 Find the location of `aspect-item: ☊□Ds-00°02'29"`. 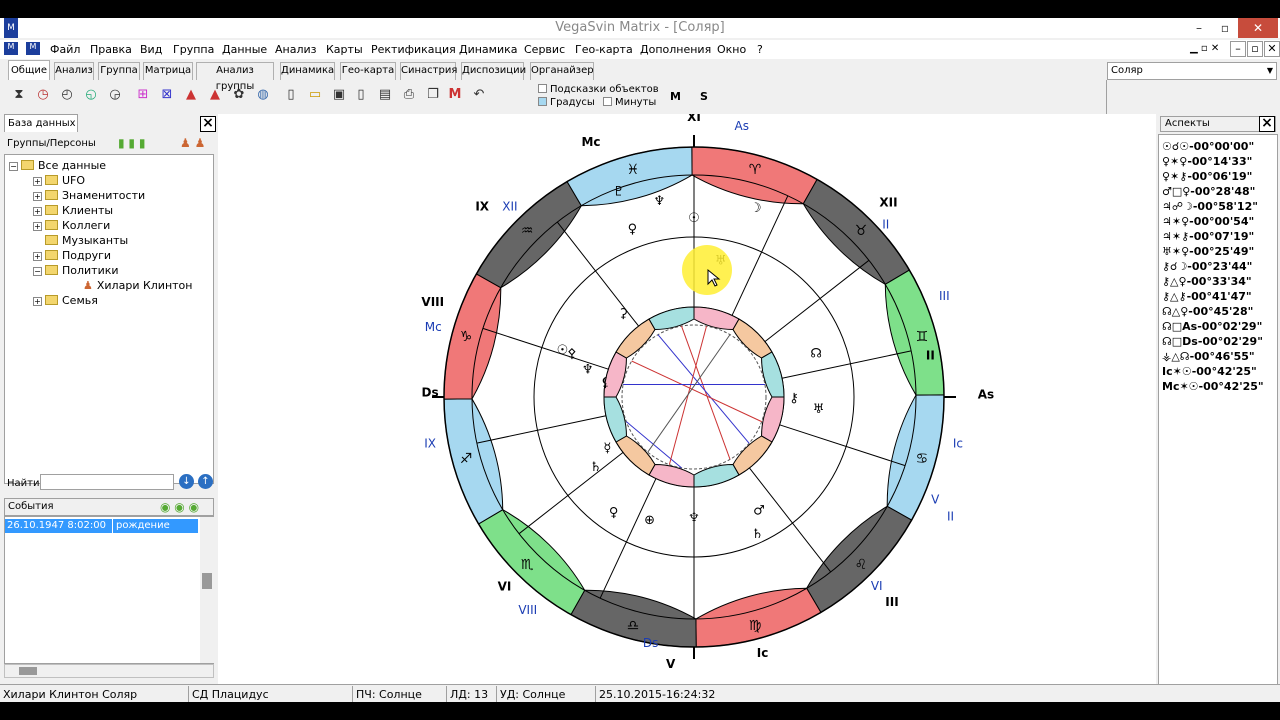

aspect-item: ☊□Ds-00°02'29" is located at coordinates (1212, 341).